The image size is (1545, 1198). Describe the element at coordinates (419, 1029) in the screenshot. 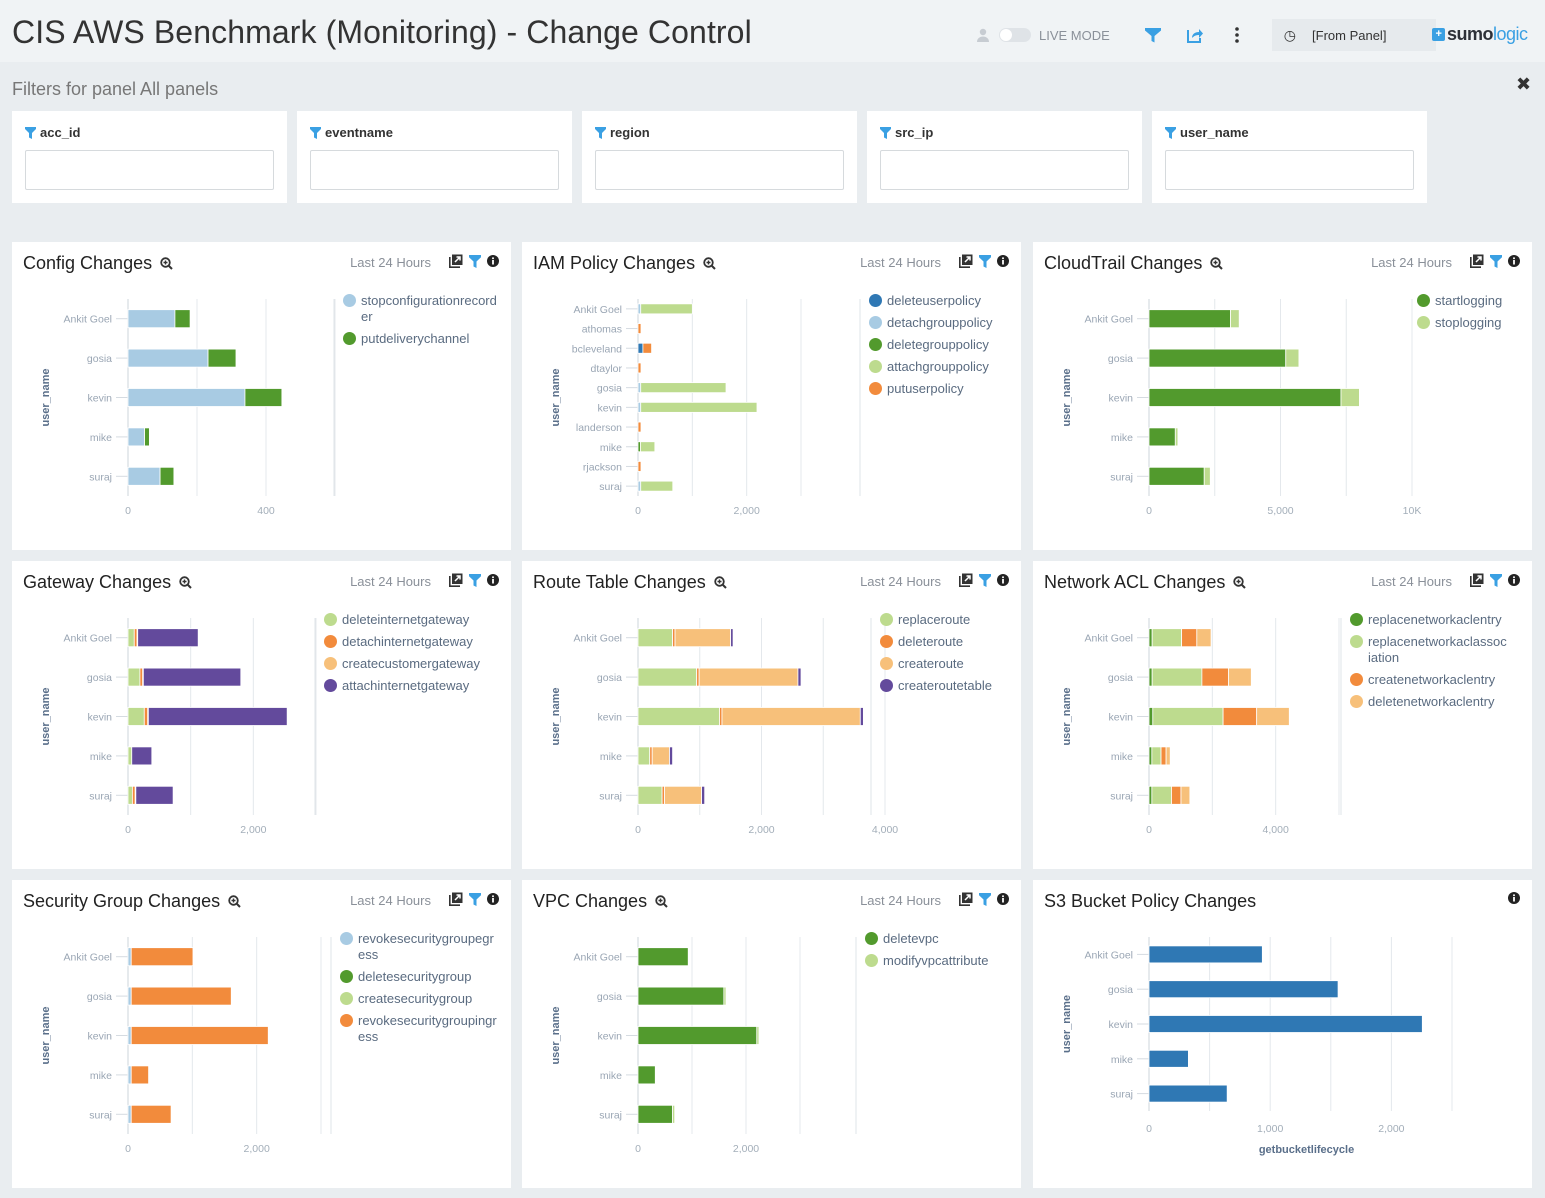

I see `legend-item: revokesecuritygroupingress` at that location.